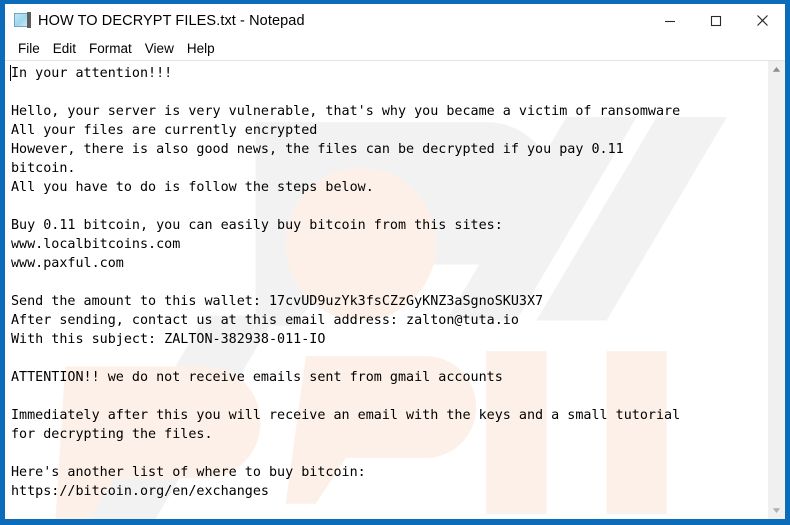 The width and height of the screenshot is (790, 525). I want to click on maximize-icon, so click(716, 20).